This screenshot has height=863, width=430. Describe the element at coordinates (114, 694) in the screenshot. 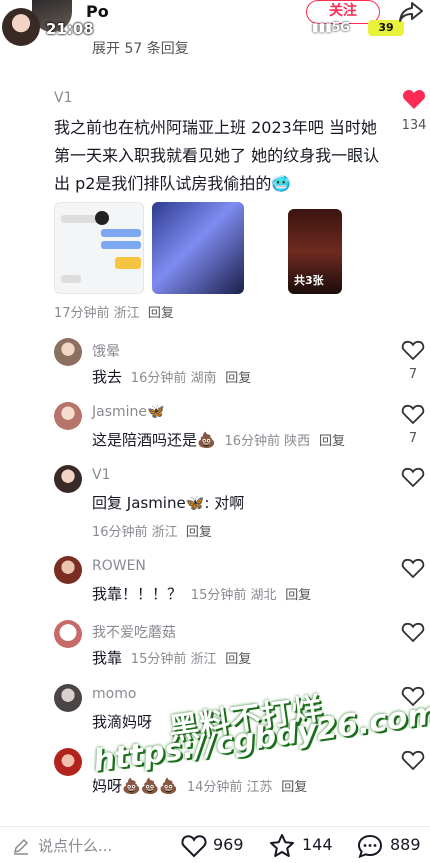

I see `reply-username: momo` at that location.